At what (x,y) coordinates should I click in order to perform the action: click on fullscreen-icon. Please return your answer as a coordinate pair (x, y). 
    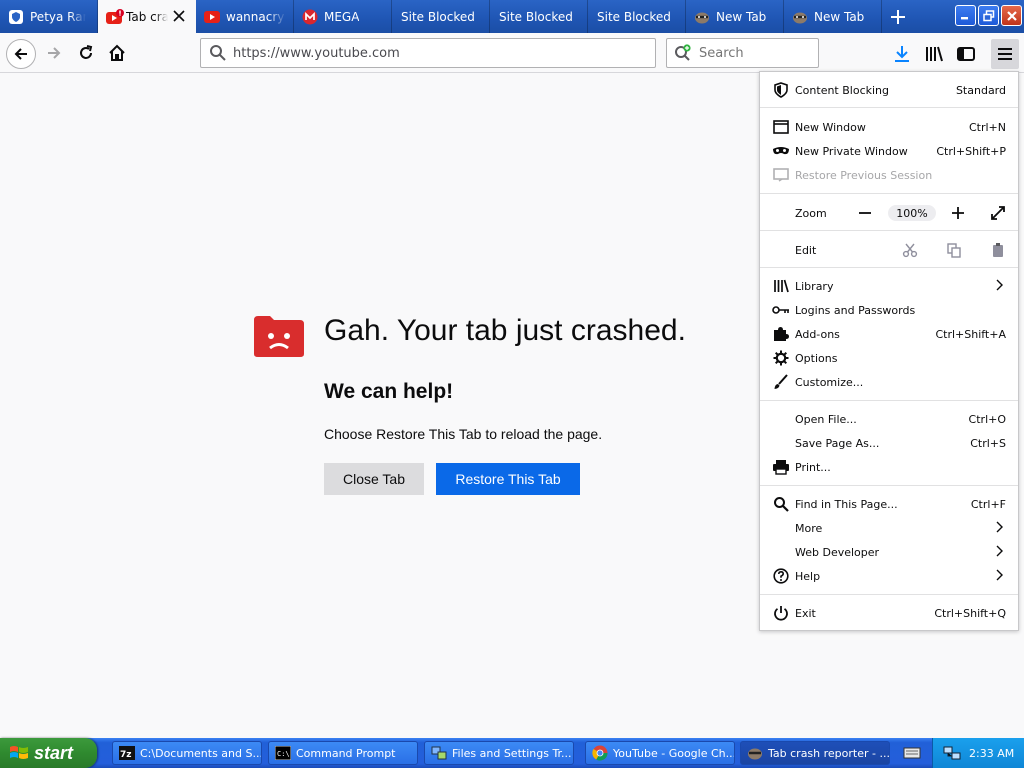
    Looking at the image, I should click on (998, 213).